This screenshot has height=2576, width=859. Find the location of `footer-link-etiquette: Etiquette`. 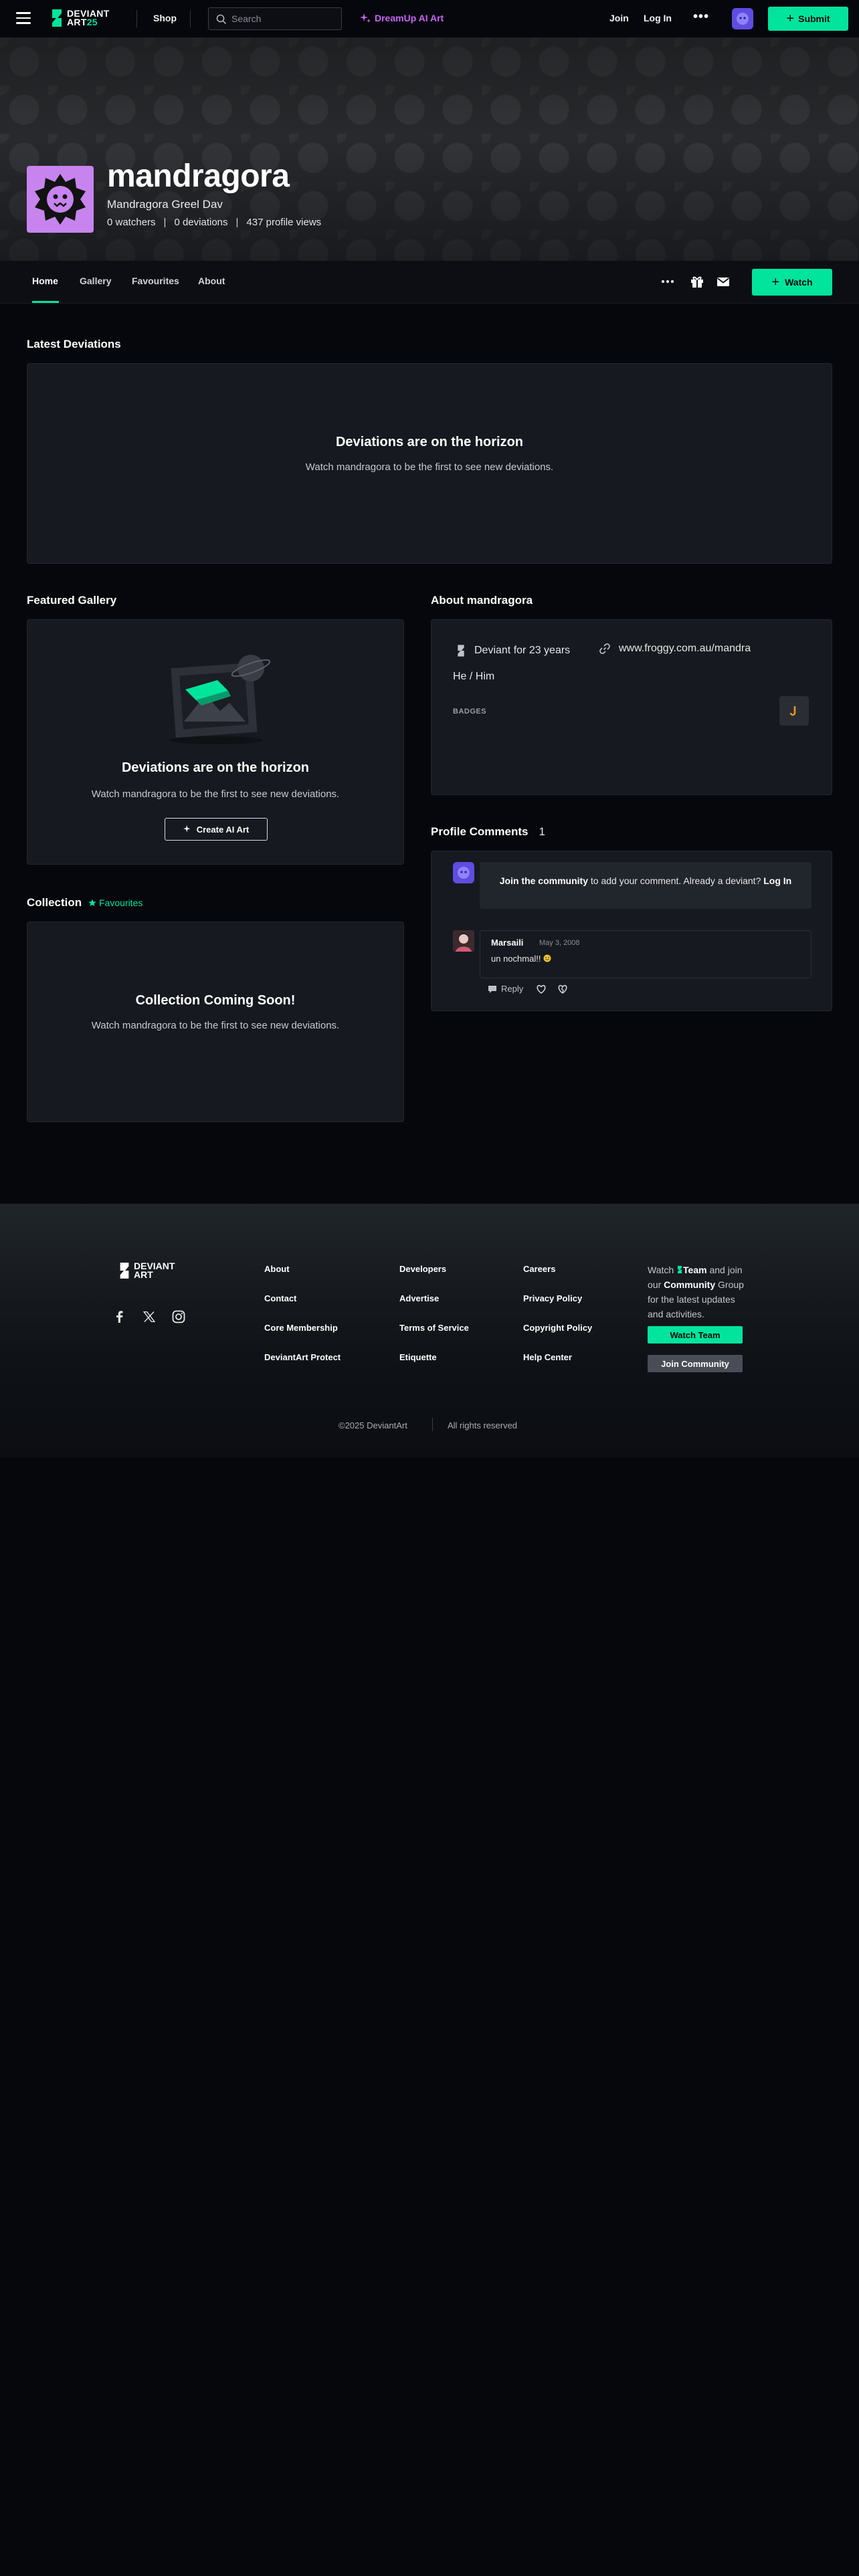

footer-link-etiquette: Etiquette is located at coordinates (418, 1357).